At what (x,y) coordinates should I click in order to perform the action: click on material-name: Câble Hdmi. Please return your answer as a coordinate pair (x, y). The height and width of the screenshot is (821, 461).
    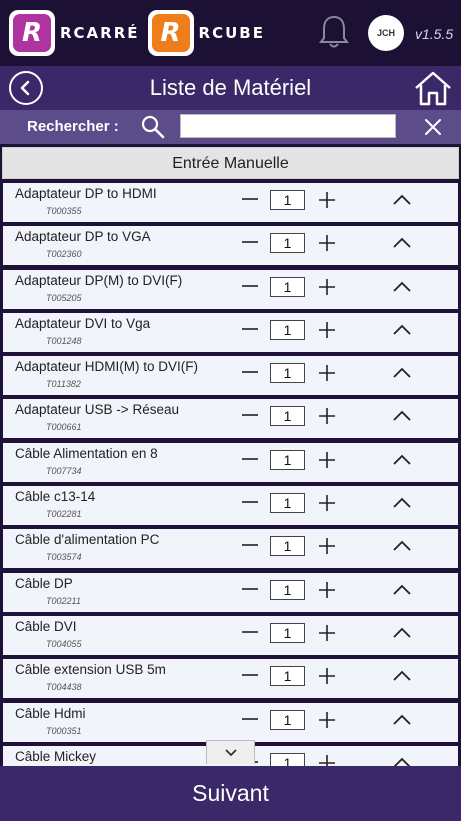
    Looking at the image, I should click on (50, 713).